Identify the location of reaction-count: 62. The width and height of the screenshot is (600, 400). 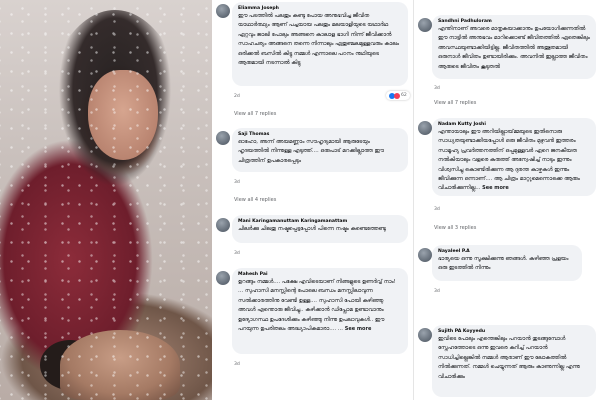
(398, 95).